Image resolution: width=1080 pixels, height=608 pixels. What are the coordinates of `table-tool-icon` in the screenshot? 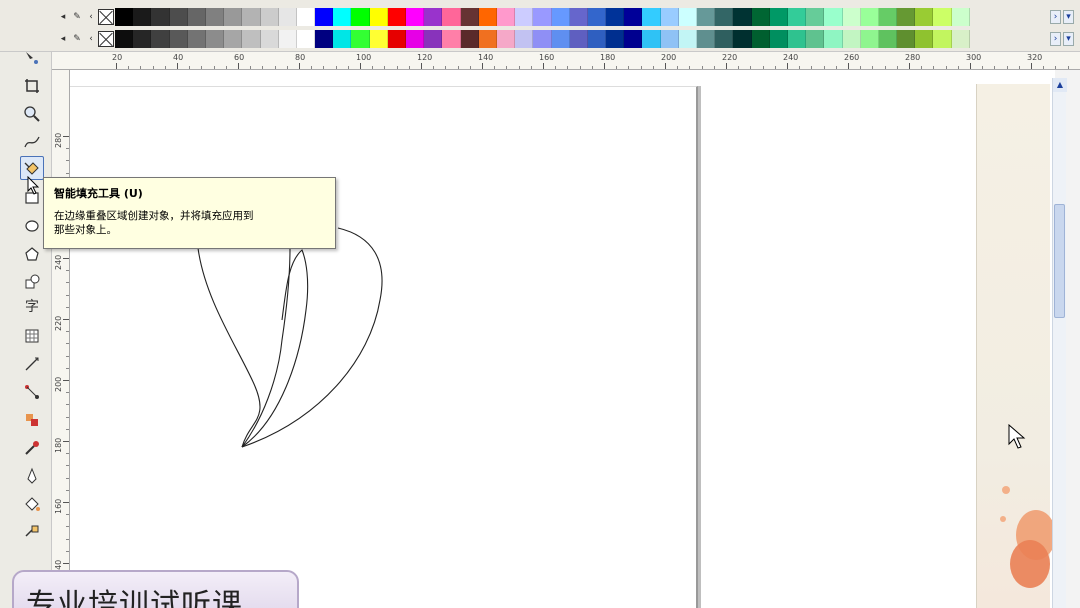 It's located at (32, 336).